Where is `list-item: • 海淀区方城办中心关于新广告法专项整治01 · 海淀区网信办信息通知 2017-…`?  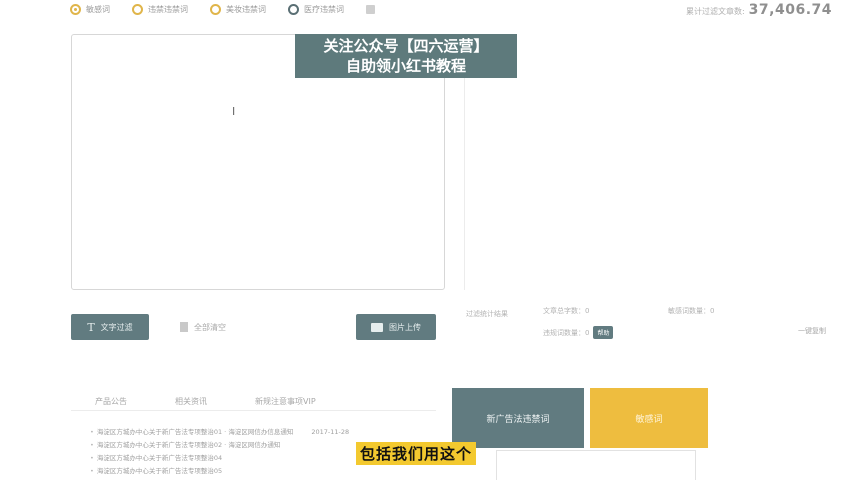
list-item: • 海淀区方城办中心关于新广告法专项整治01 · 海淀区网信办信息通知 2017-… is located at coordinates (219, 432).